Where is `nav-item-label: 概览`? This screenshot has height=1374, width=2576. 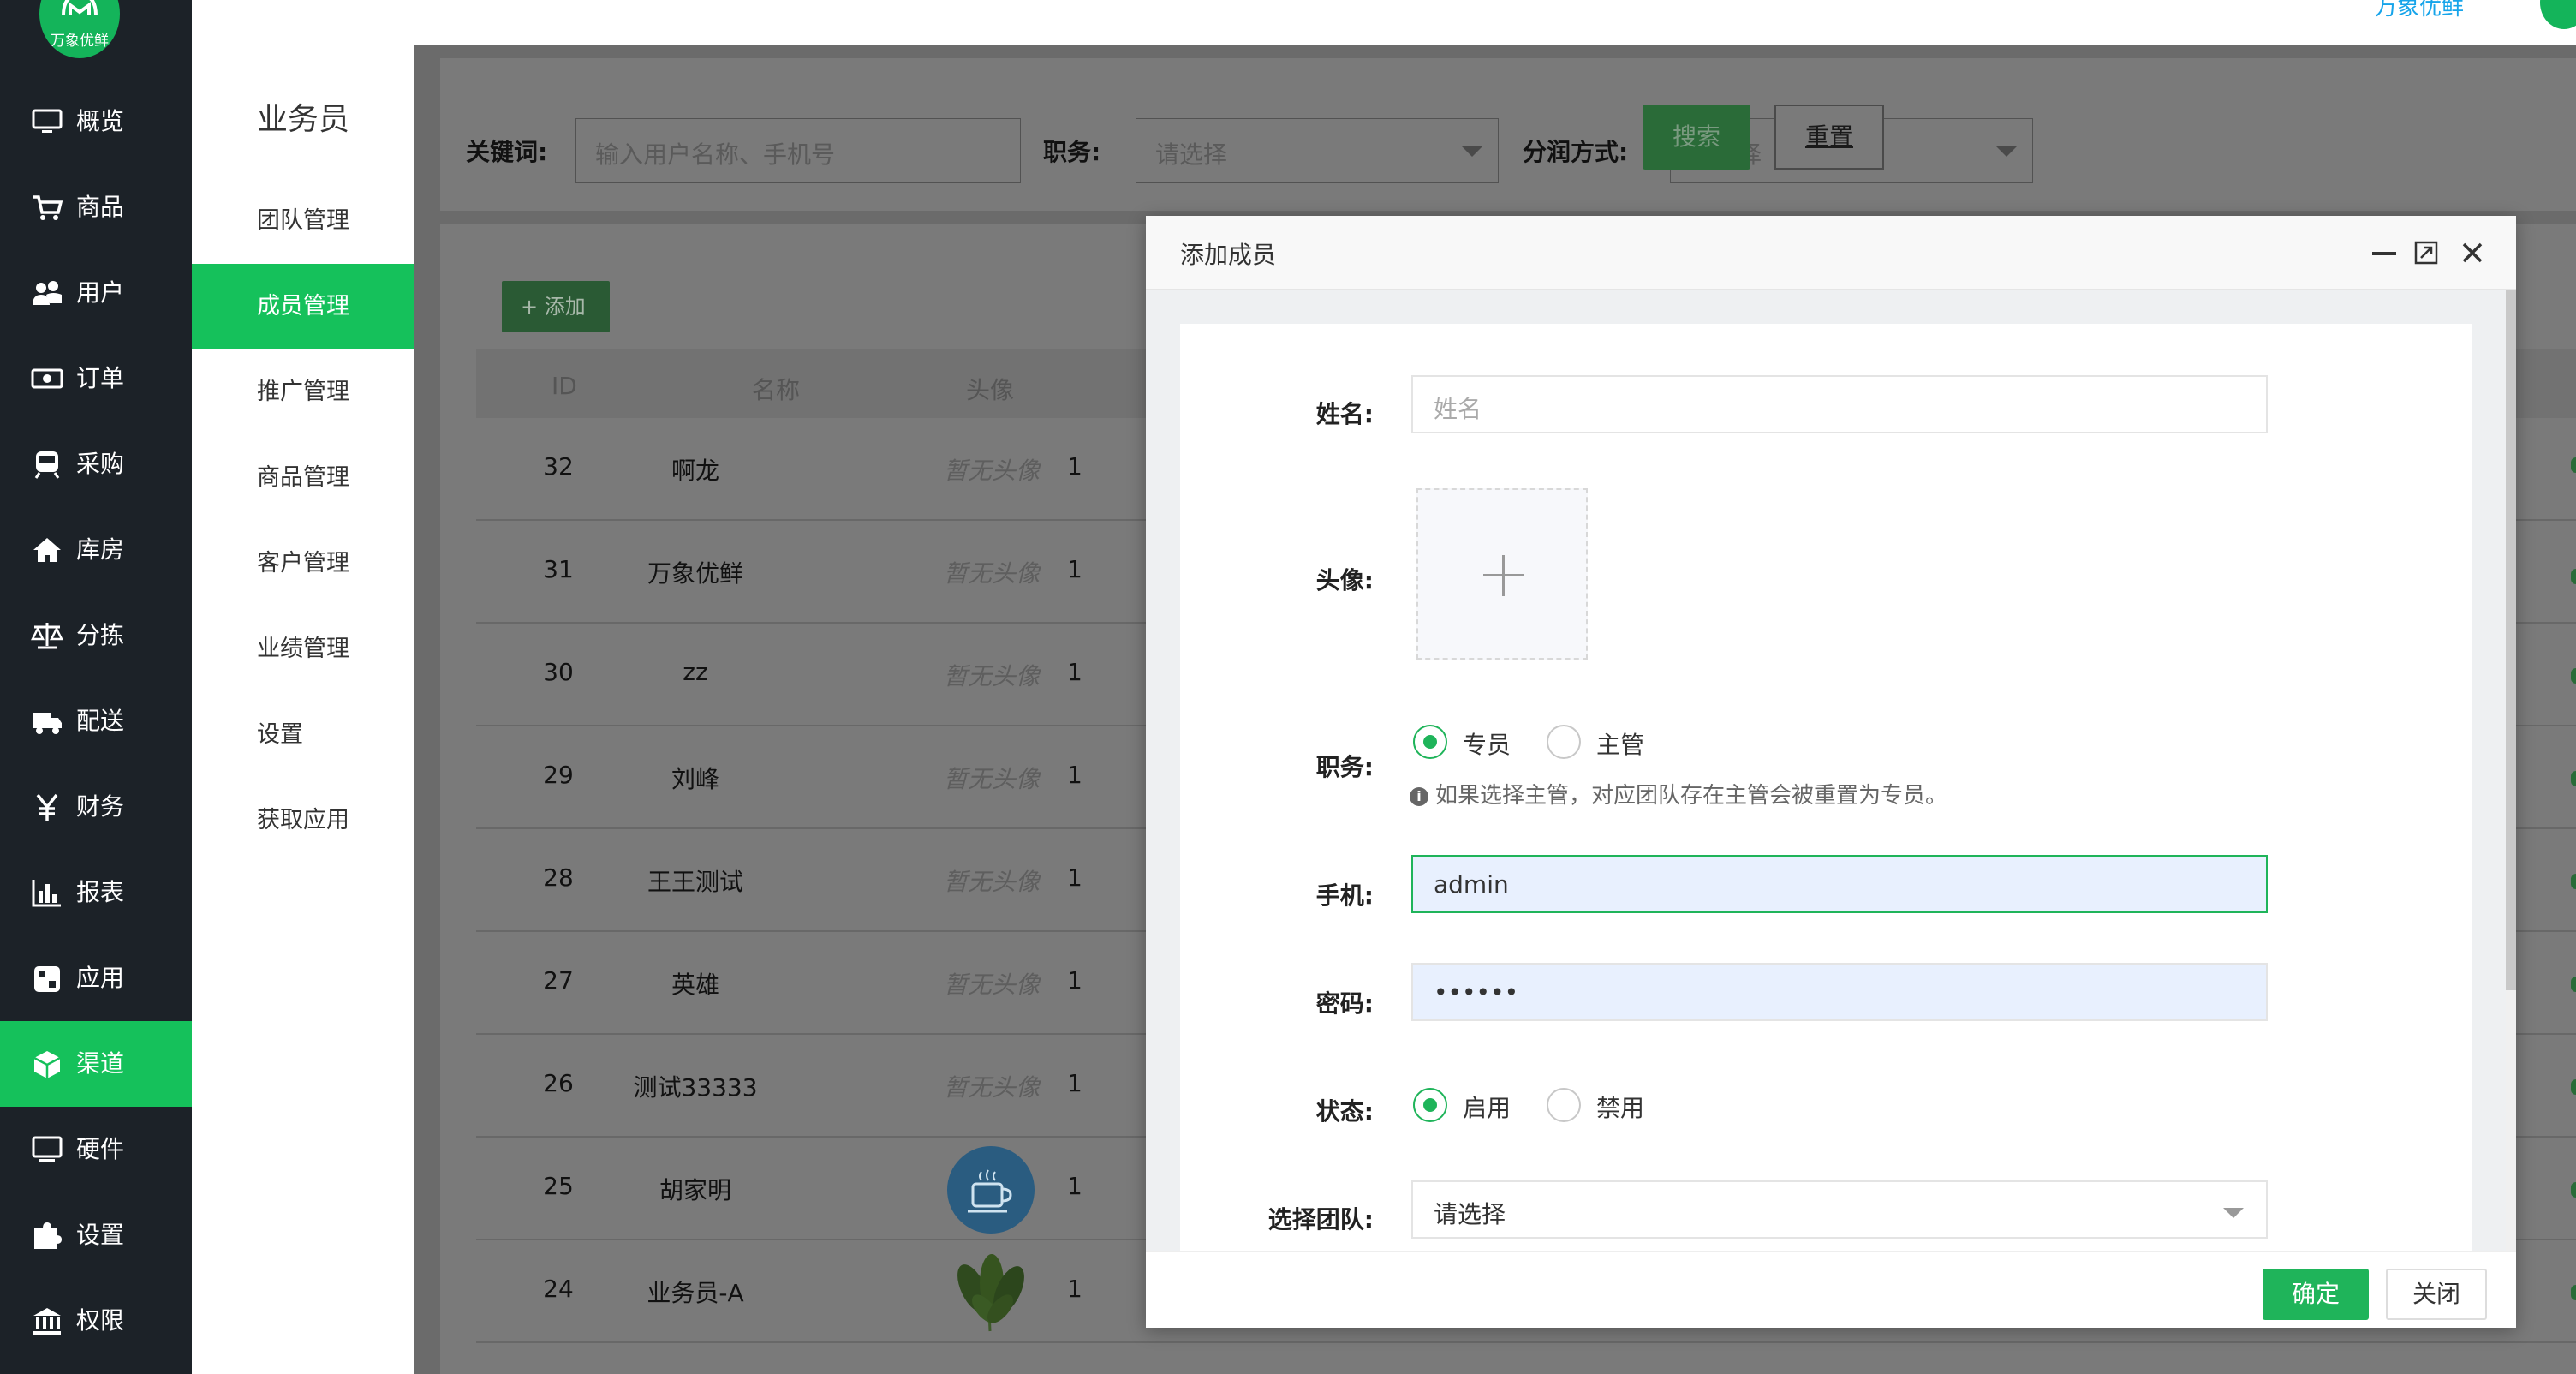
nav-item-label: 概览 is located at coordinates (100, 121).